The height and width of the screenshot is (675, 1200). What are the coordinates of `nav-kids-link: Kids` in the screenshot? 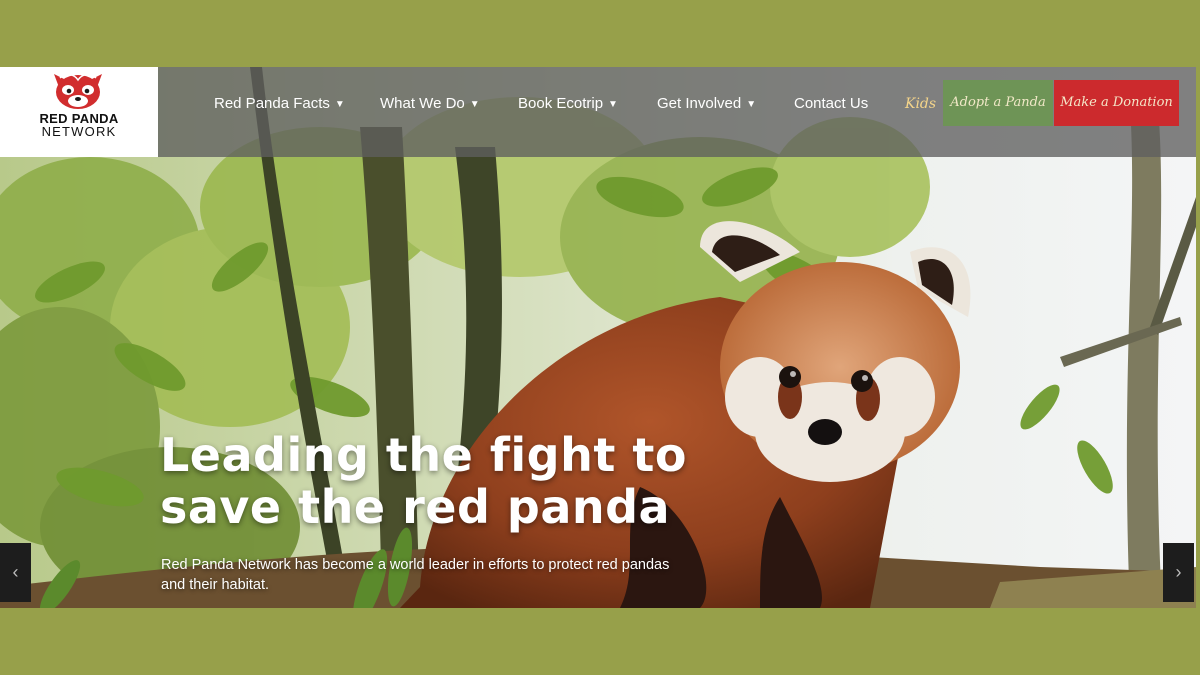 It's located at (920, 104).